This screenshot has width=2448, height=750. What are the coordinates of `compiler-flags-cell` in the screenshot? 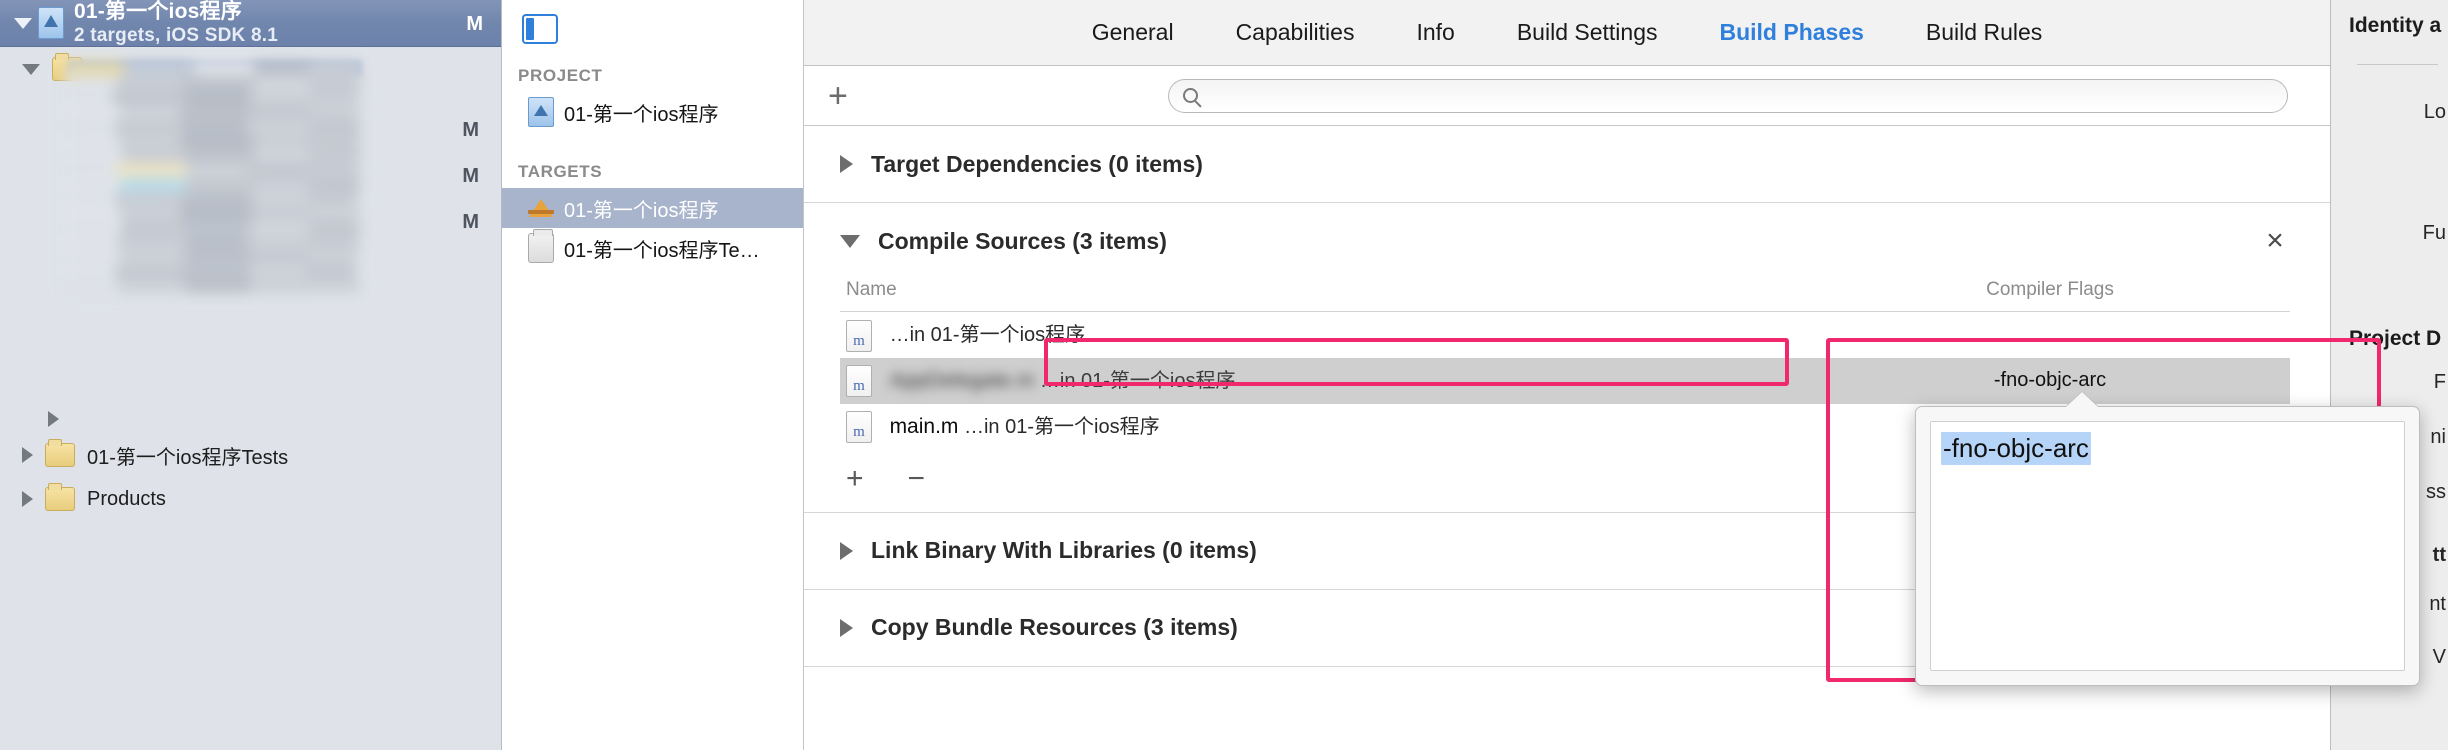 It's located at (2050, 335).